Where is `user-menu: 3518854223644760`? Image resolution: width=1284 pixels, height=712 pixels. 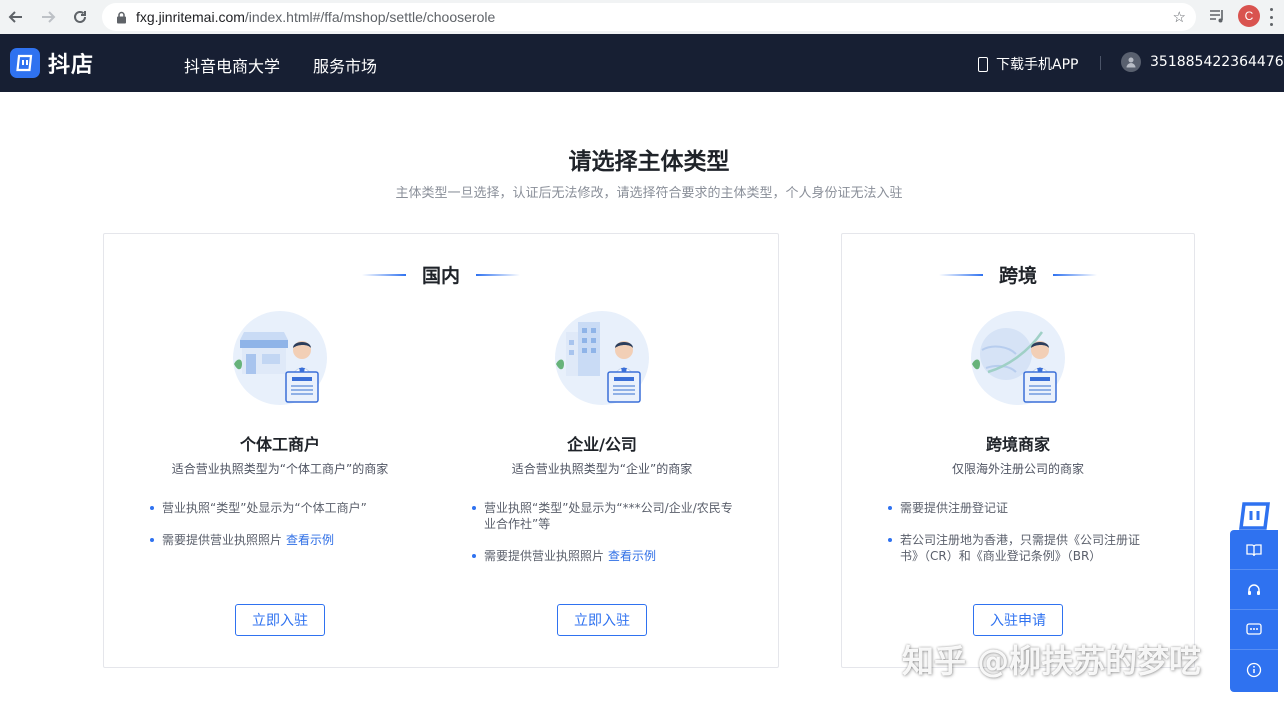 user-menu: 3518854223644760 is located at coordinates (1202, 62).